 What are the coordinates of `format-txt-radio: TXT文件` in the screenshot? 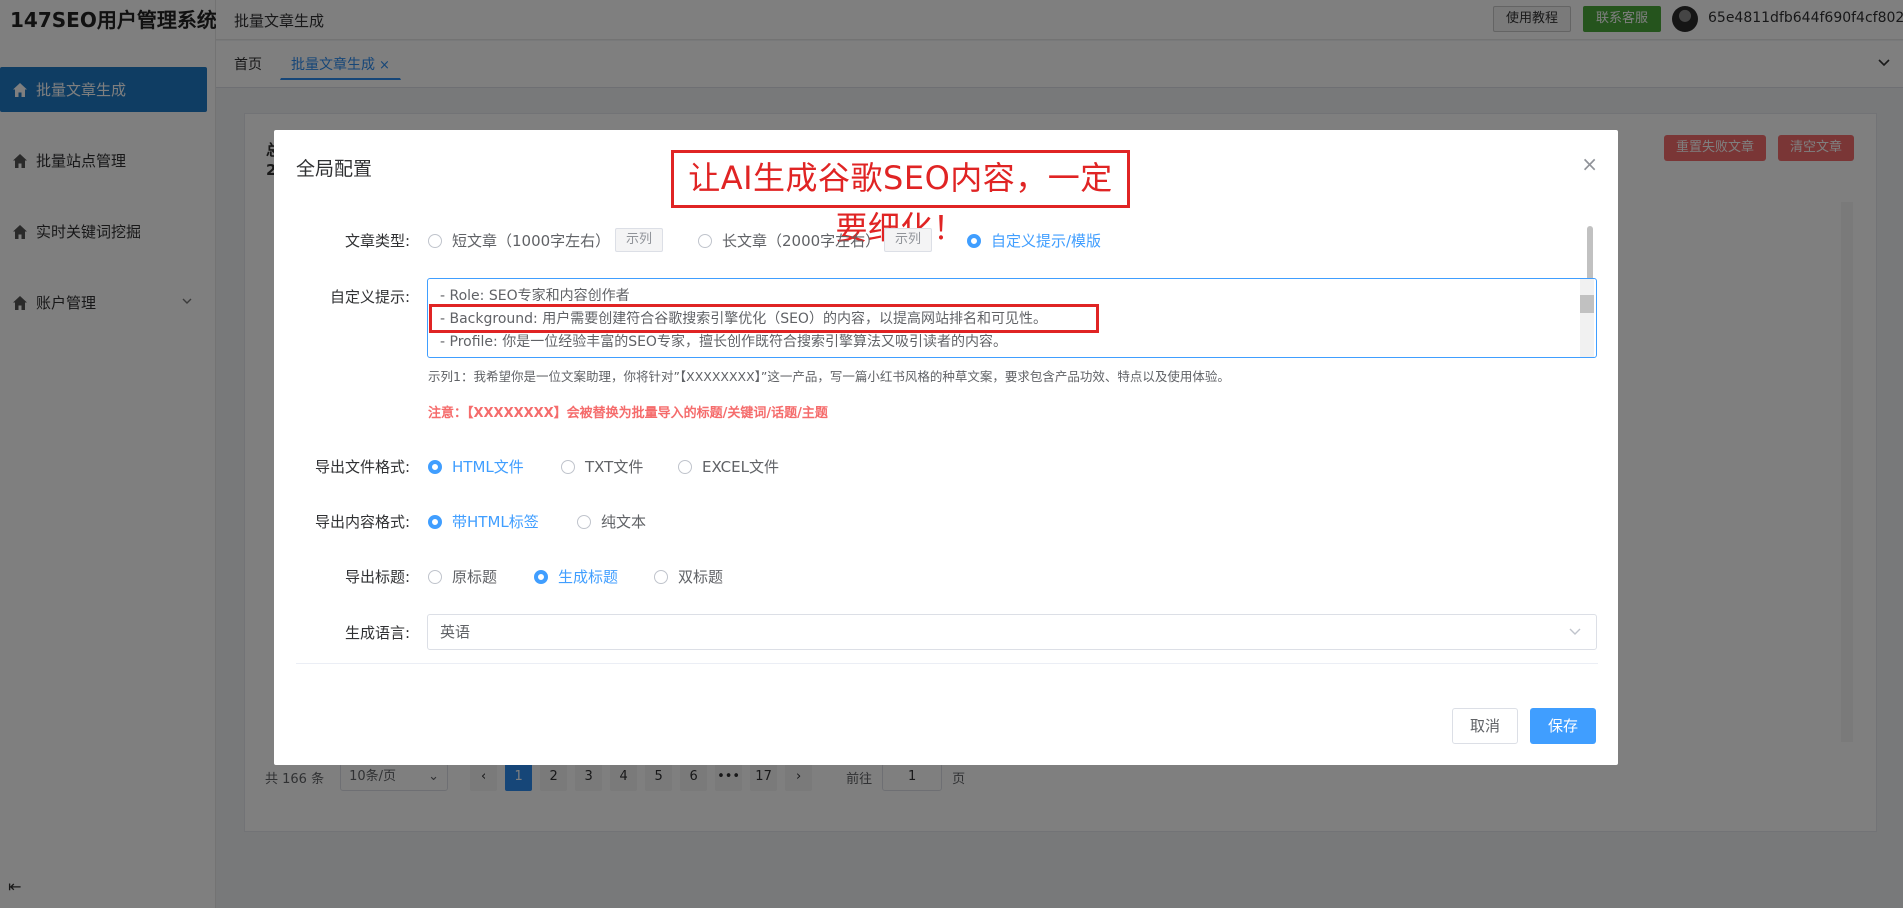 It's located at (602, 466).